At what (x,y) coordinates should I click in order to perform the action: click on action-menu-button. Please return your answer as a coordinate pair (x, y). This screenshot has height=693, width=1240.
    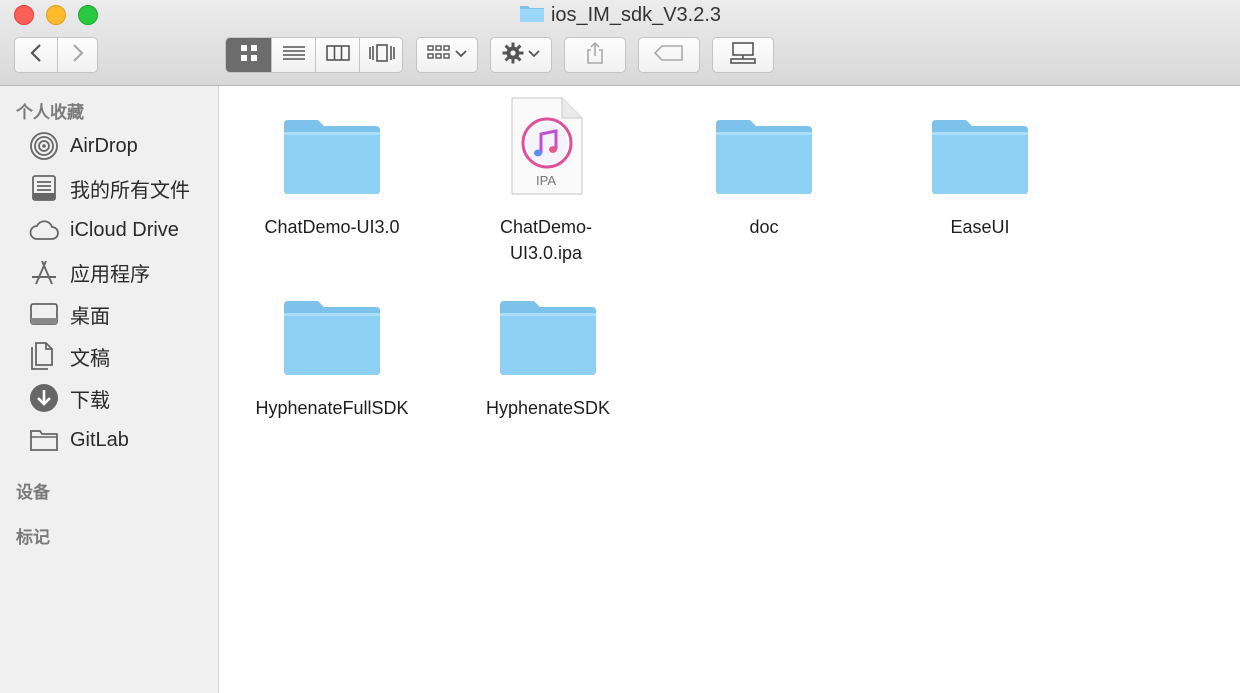
    Looking at the image, I should click on (521, 55).